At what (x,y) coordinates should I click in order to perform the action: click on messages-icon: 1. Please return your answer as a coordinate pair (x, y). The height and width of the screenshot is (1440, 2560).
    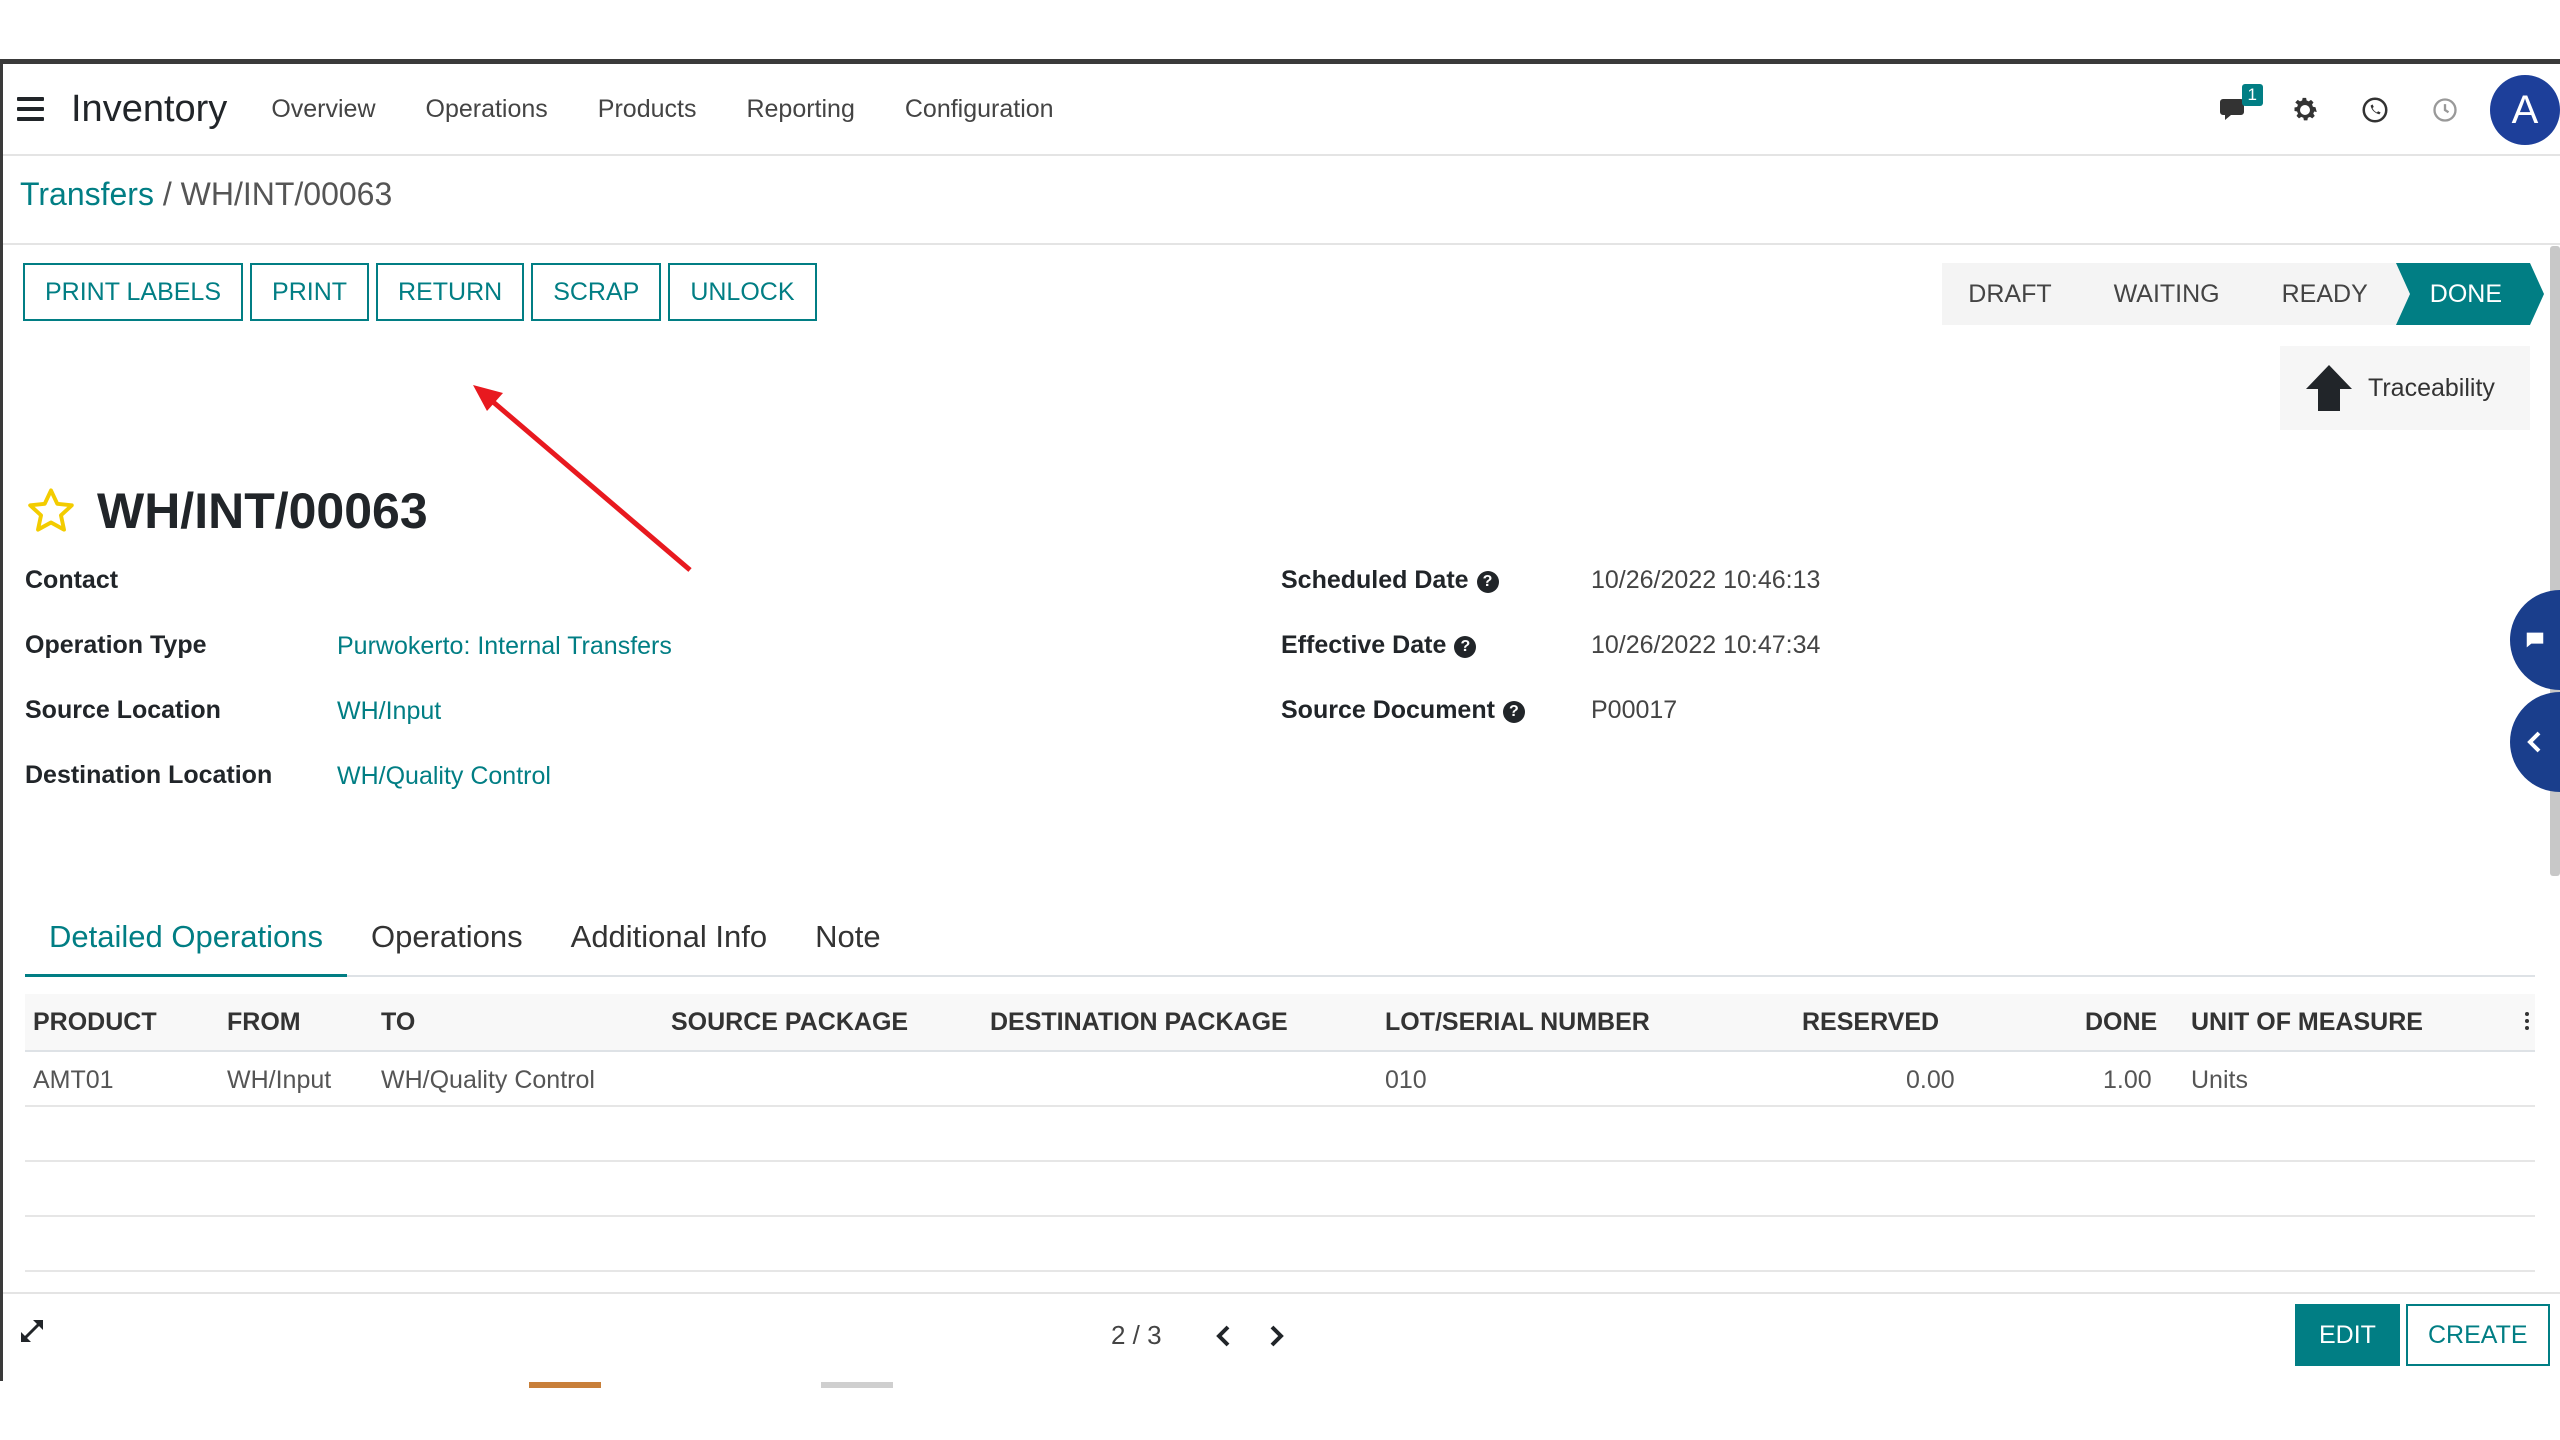
    Looking at the image, I should click on (2239, 107).